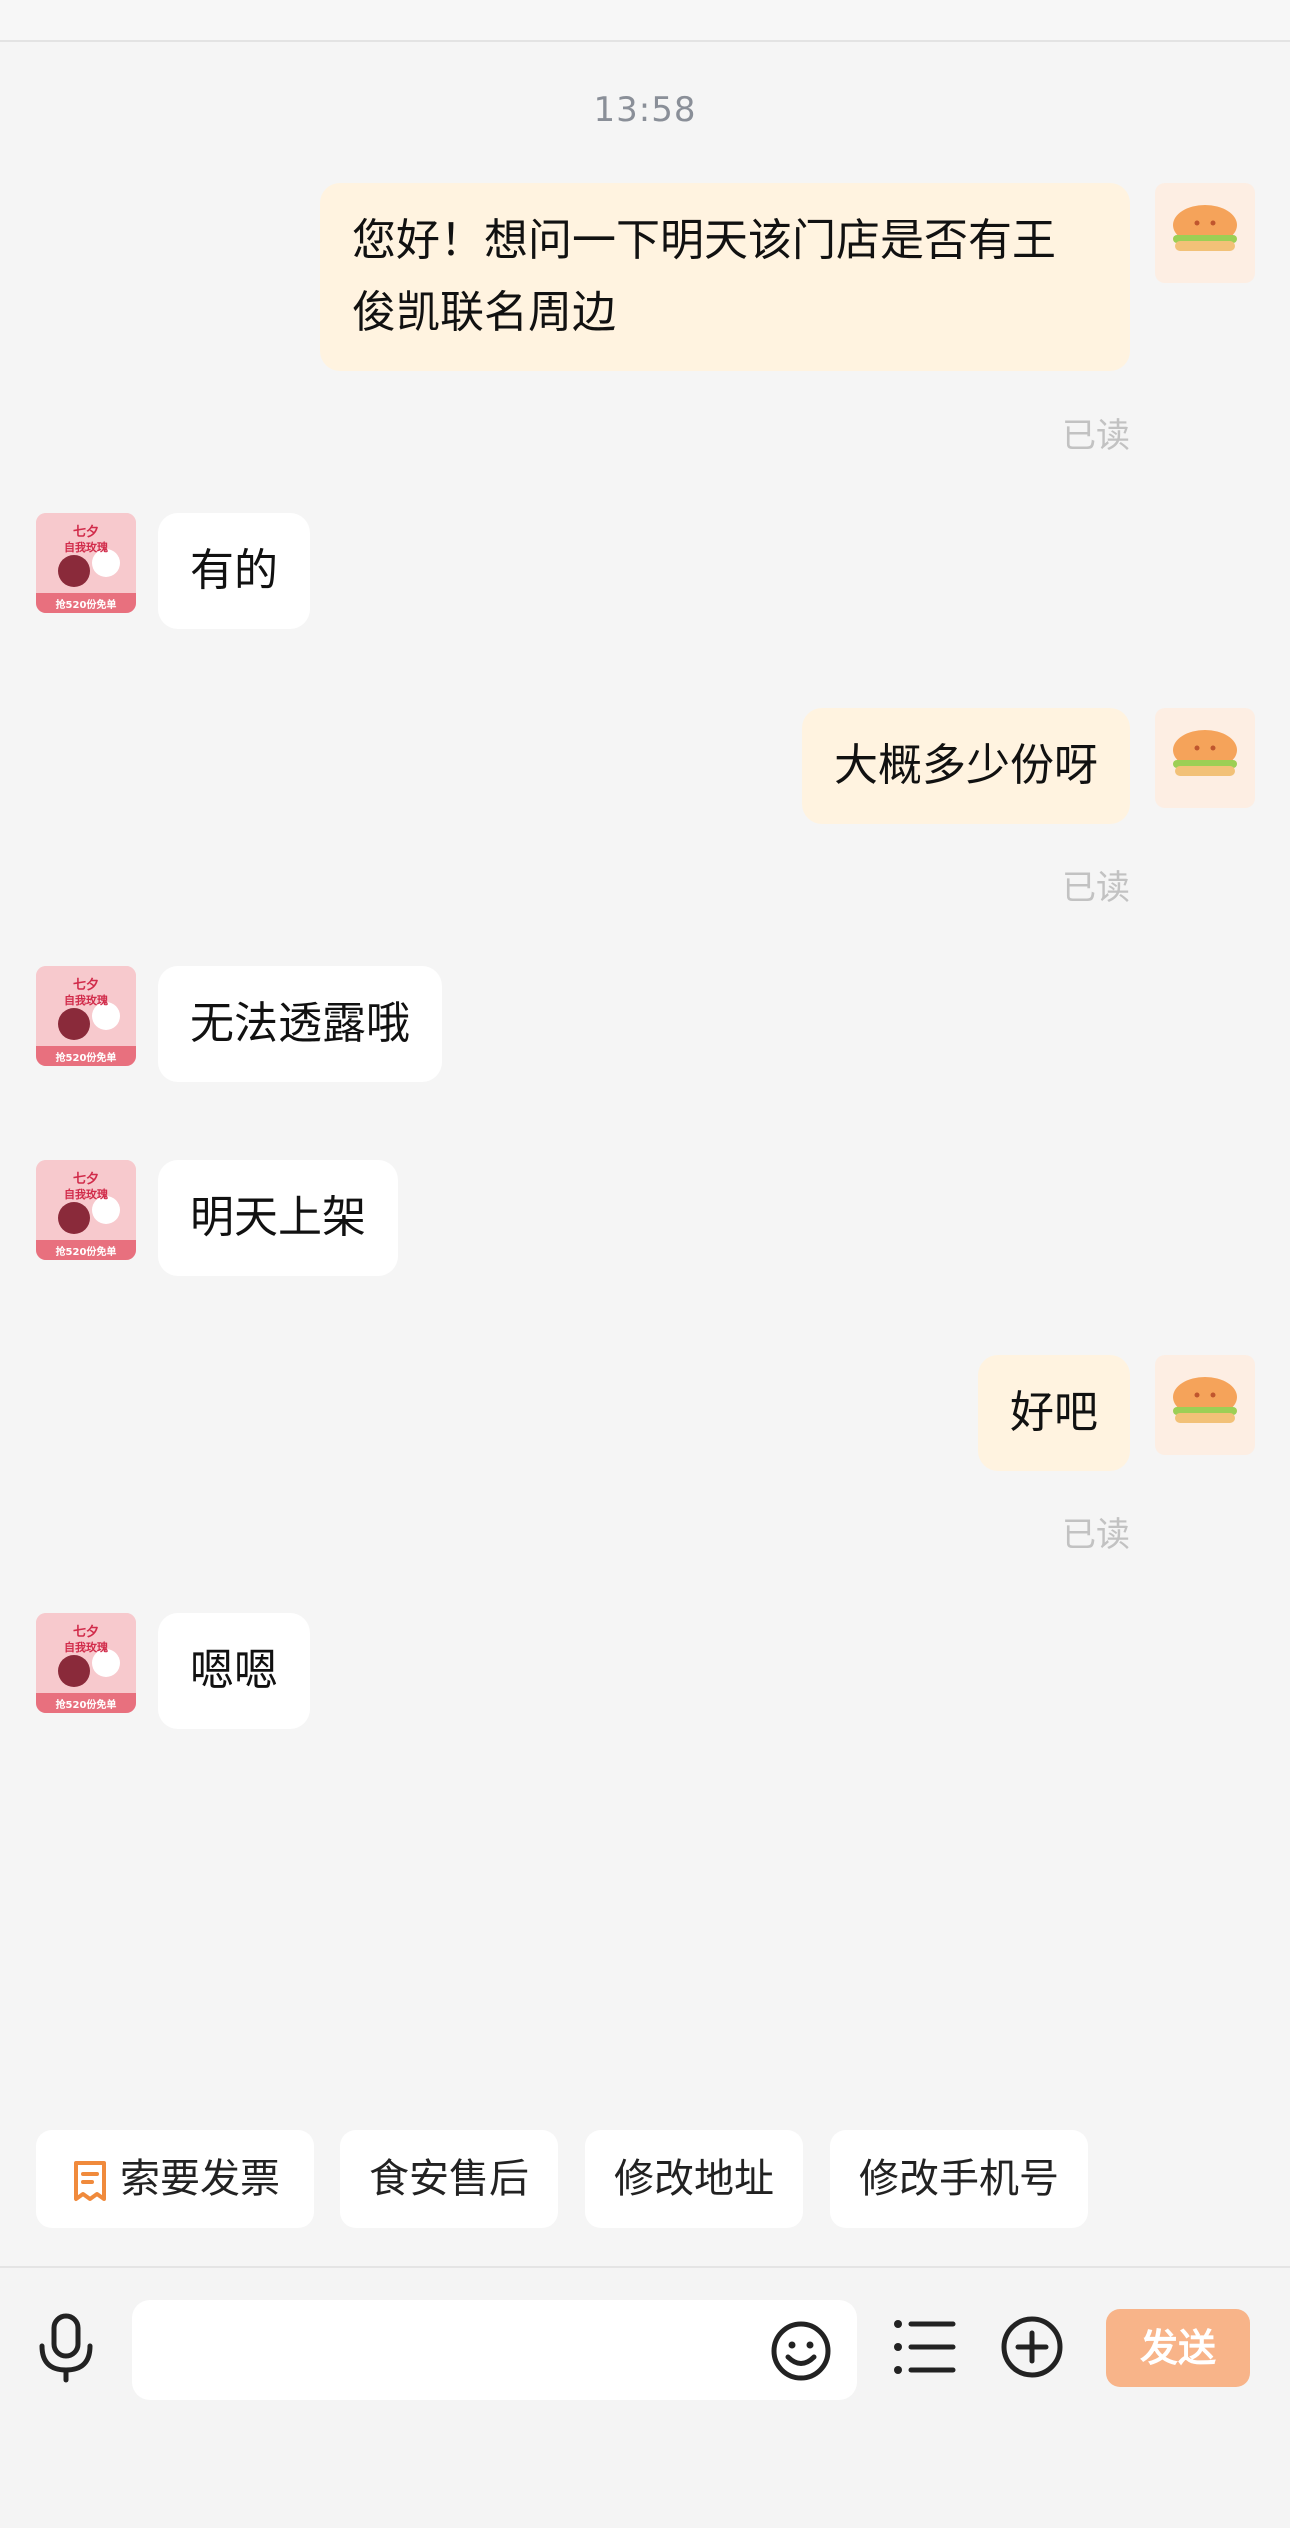 This screenshot has width=1290, height=2528. I want to click on top-bar, so click(645, 21).